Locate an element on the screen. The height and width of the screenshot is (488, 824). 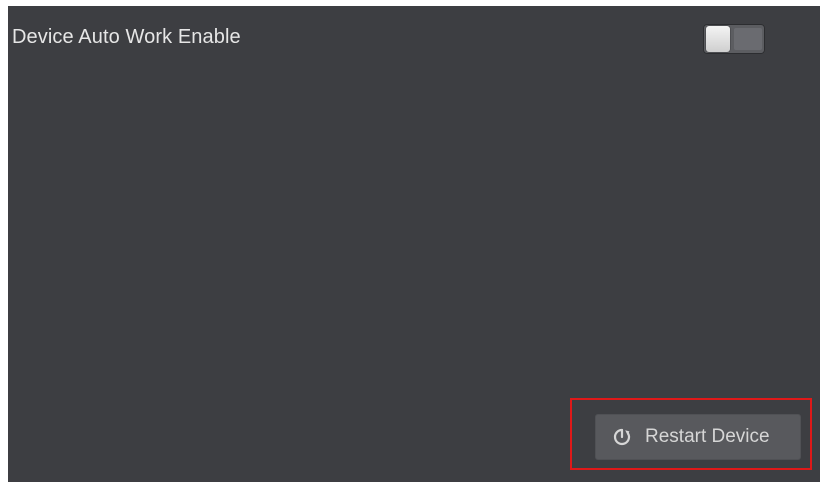
restart-device-button: Restart Device is located at coordinates (698, 437).